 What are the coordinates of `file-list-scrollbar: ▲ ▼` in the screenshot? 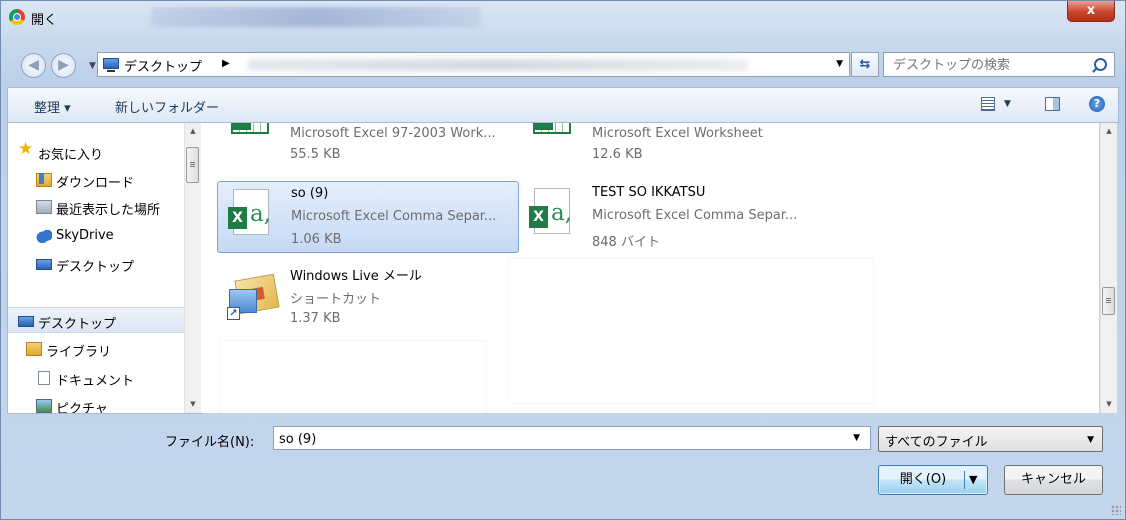 It's located at (1108, 268).